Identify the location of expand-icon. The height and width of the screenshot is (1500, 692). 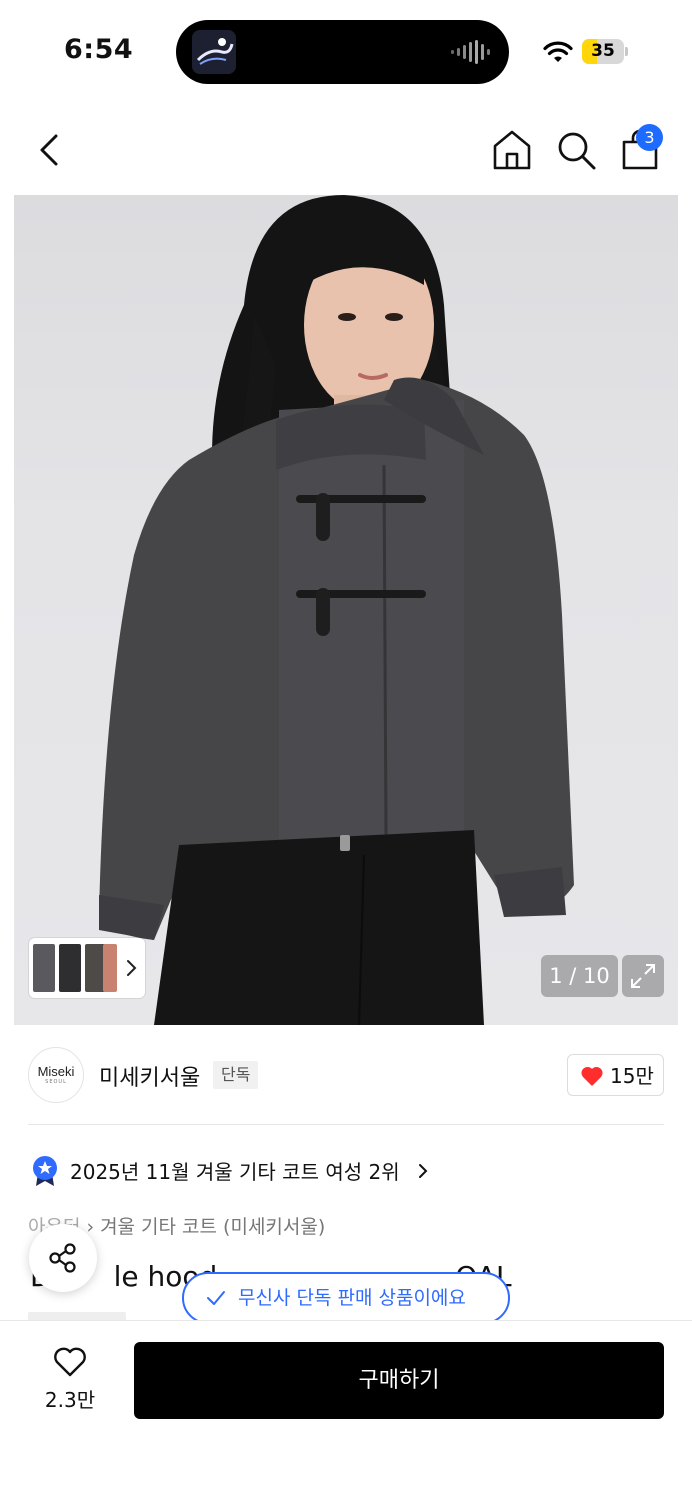
(643, 976).